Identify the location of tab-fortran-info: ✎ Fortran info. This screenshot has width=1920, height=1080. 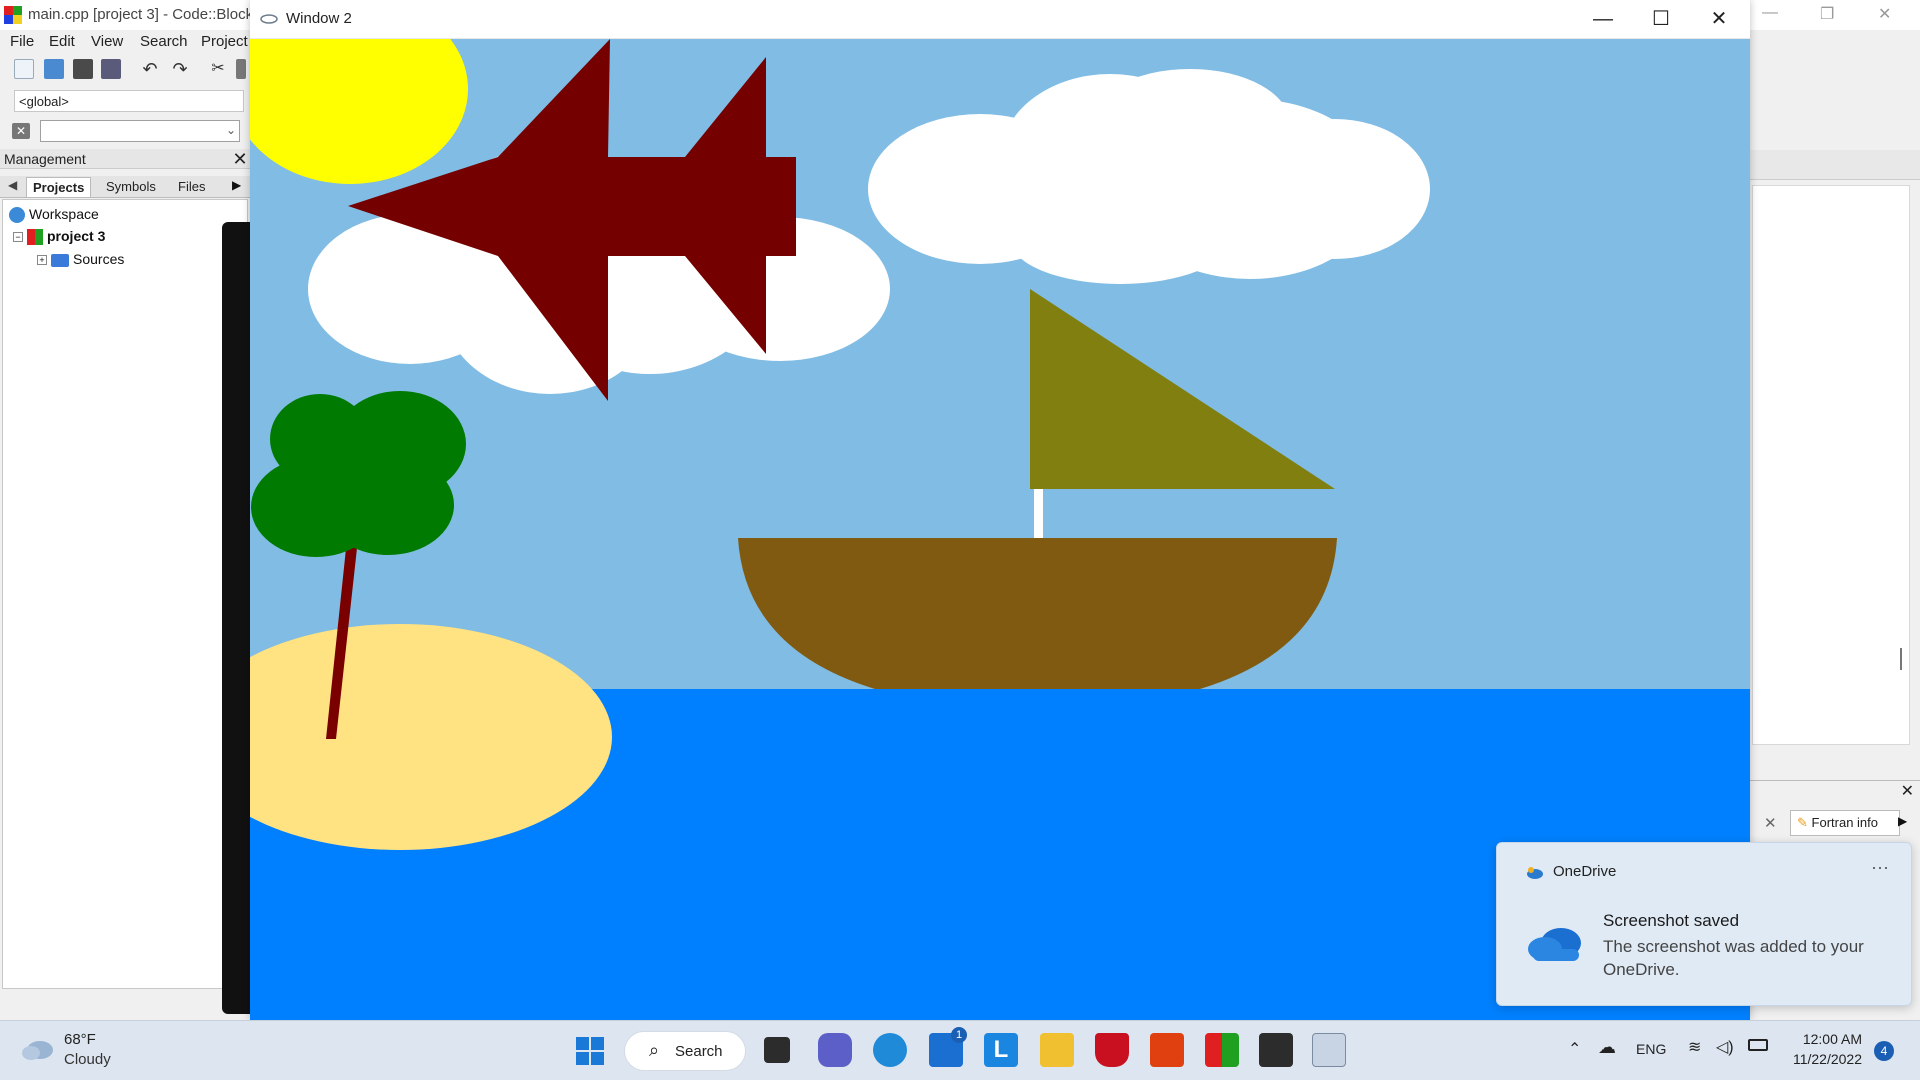
(1845, 823).